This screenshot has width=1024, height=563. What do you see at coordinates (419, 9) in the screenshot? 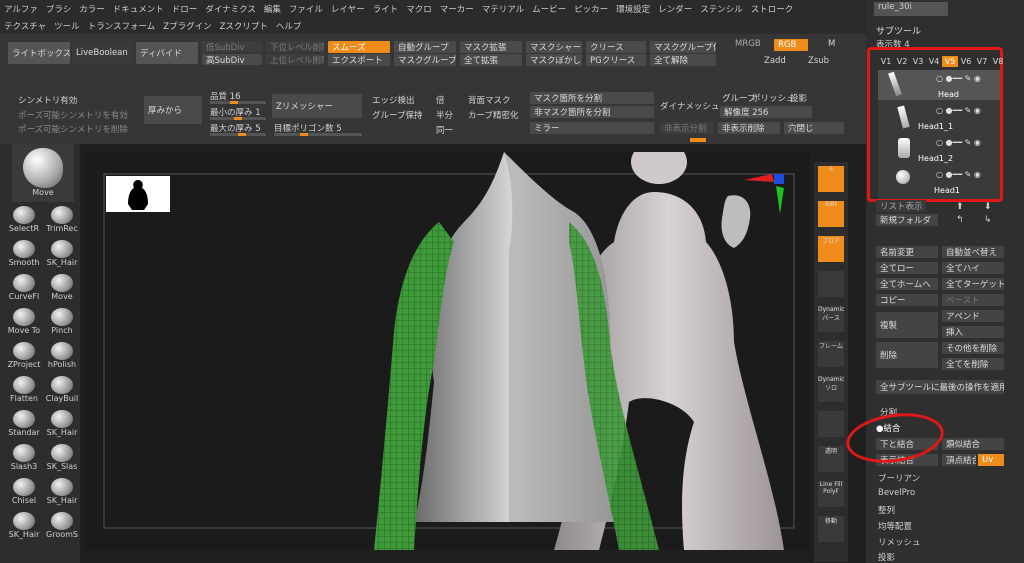
I see `menu-item: マクロ` at bounding box center [419, 9].